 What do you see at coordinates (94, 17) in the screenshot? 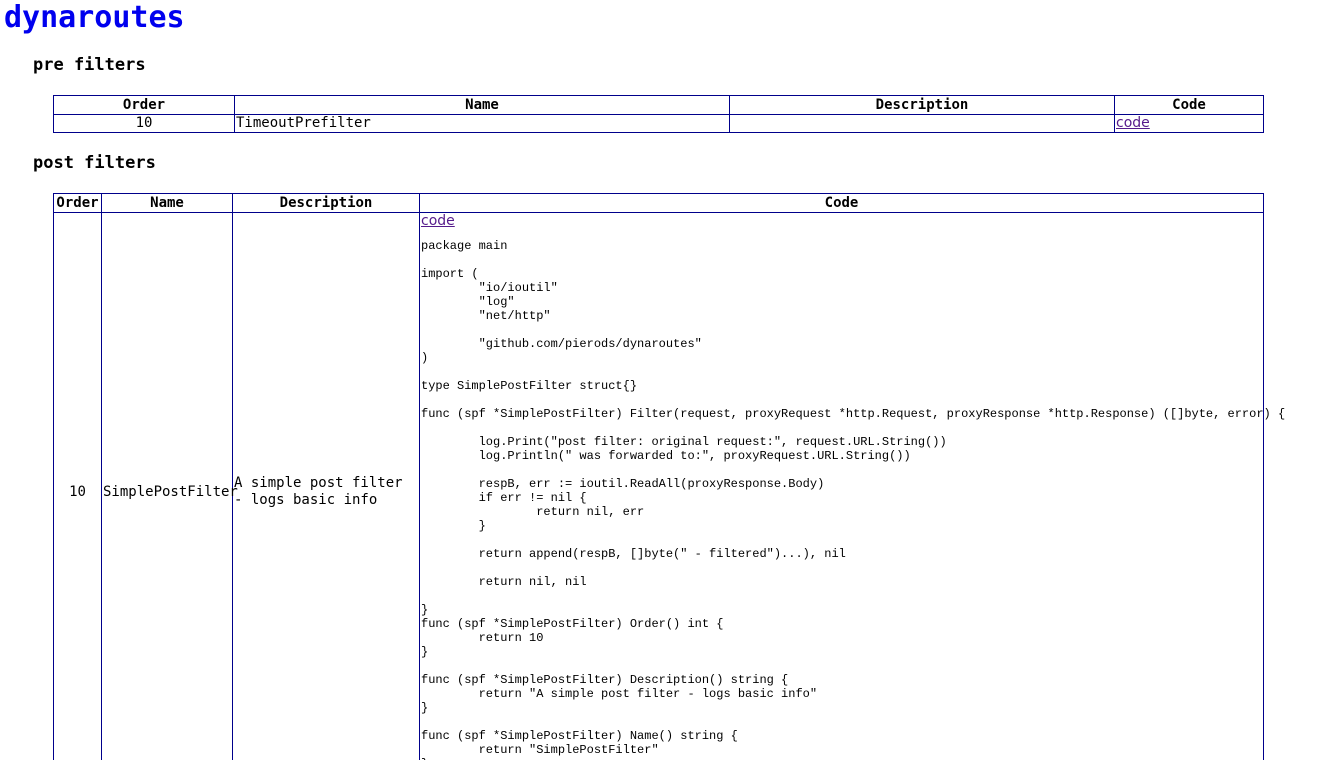
I see `page-title: dynaroutes` at bounding box center [94, 17].